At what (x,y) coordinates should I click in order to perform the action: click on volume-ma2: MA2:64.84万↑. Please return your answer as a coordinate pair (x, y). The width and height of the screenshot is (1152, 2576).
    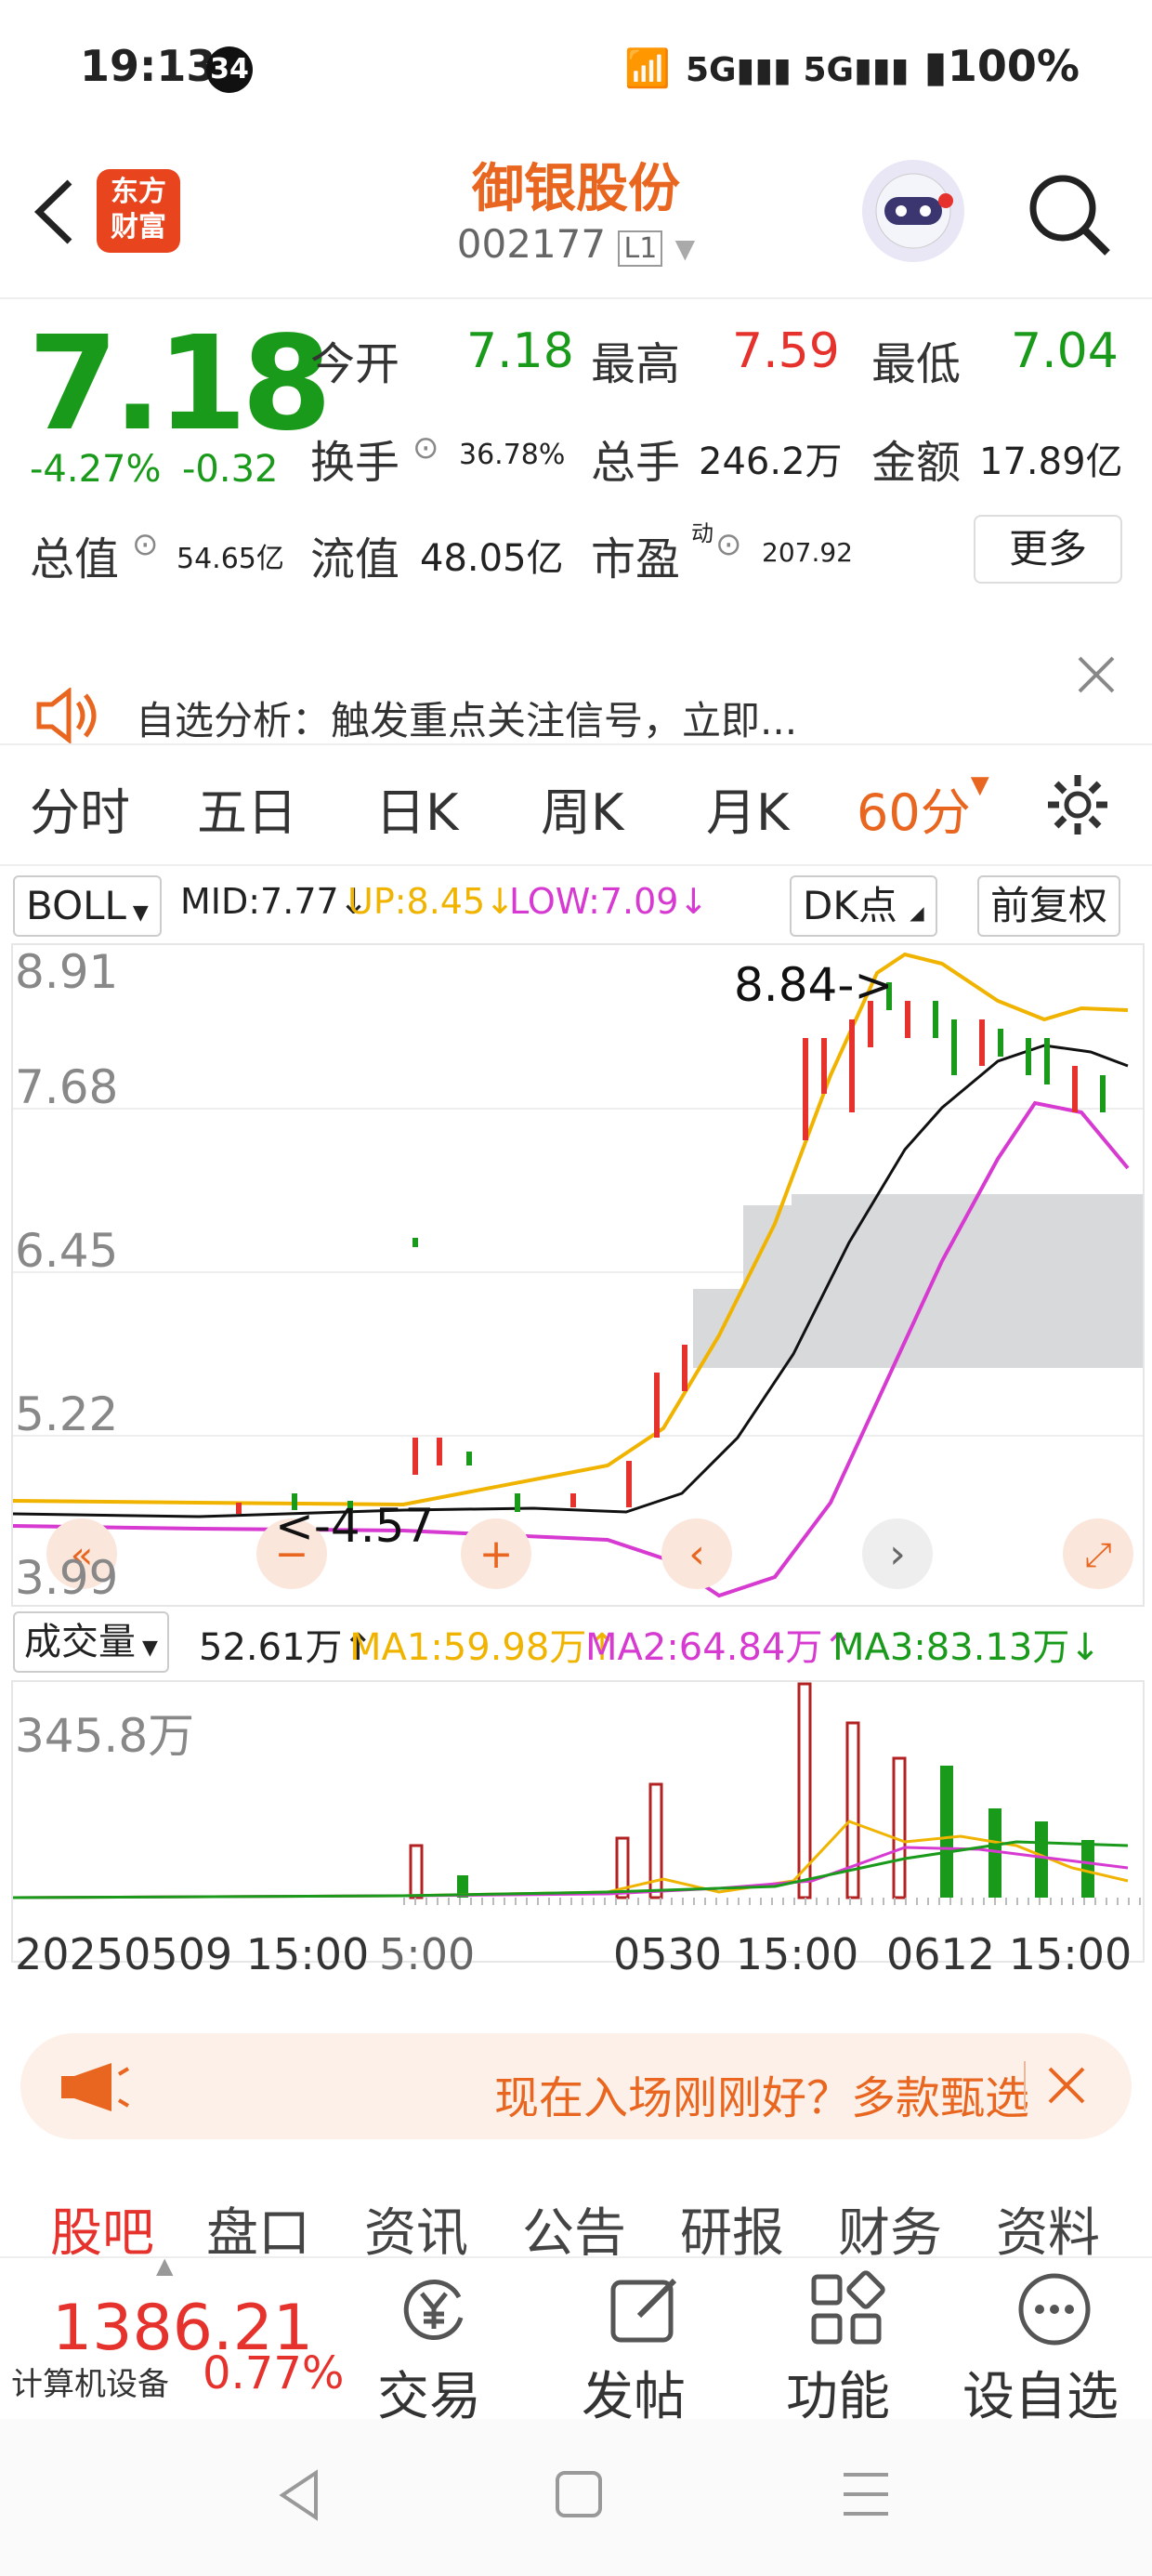
    Looking at the image, I should click on (719, 1647).